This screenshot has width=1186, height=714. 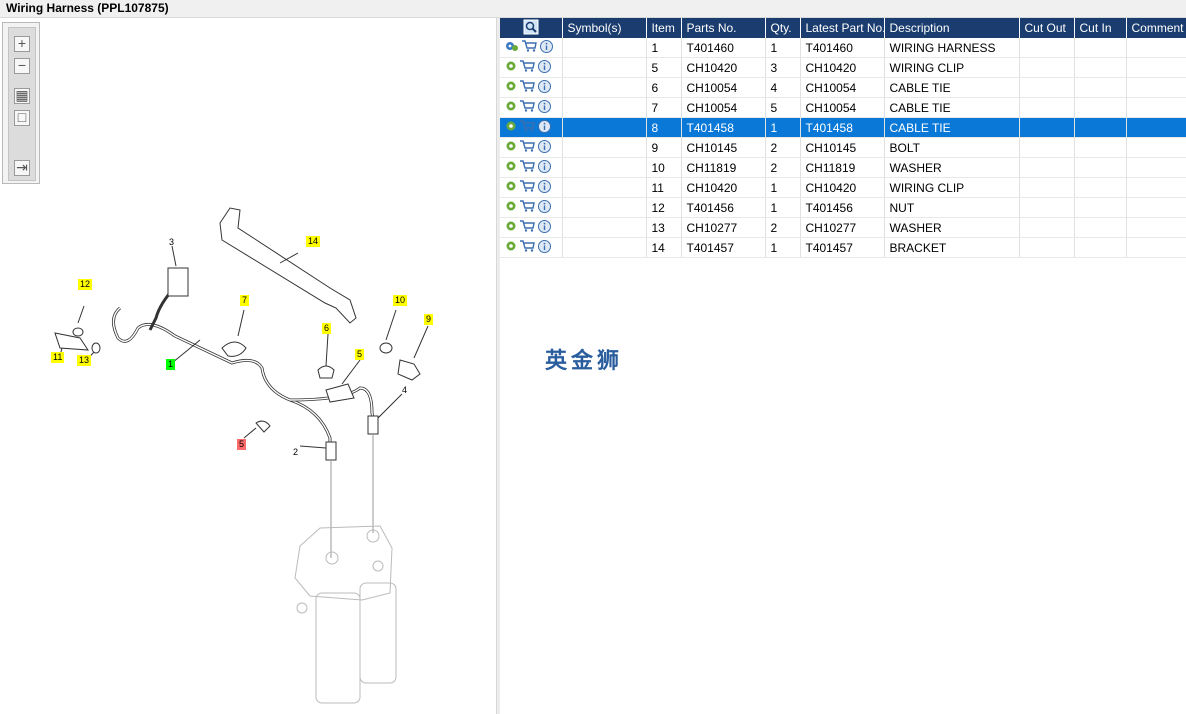 I want to click on table-row: 13 CH10277 2 CH10277 WASHER, so click(x=843, y=227).